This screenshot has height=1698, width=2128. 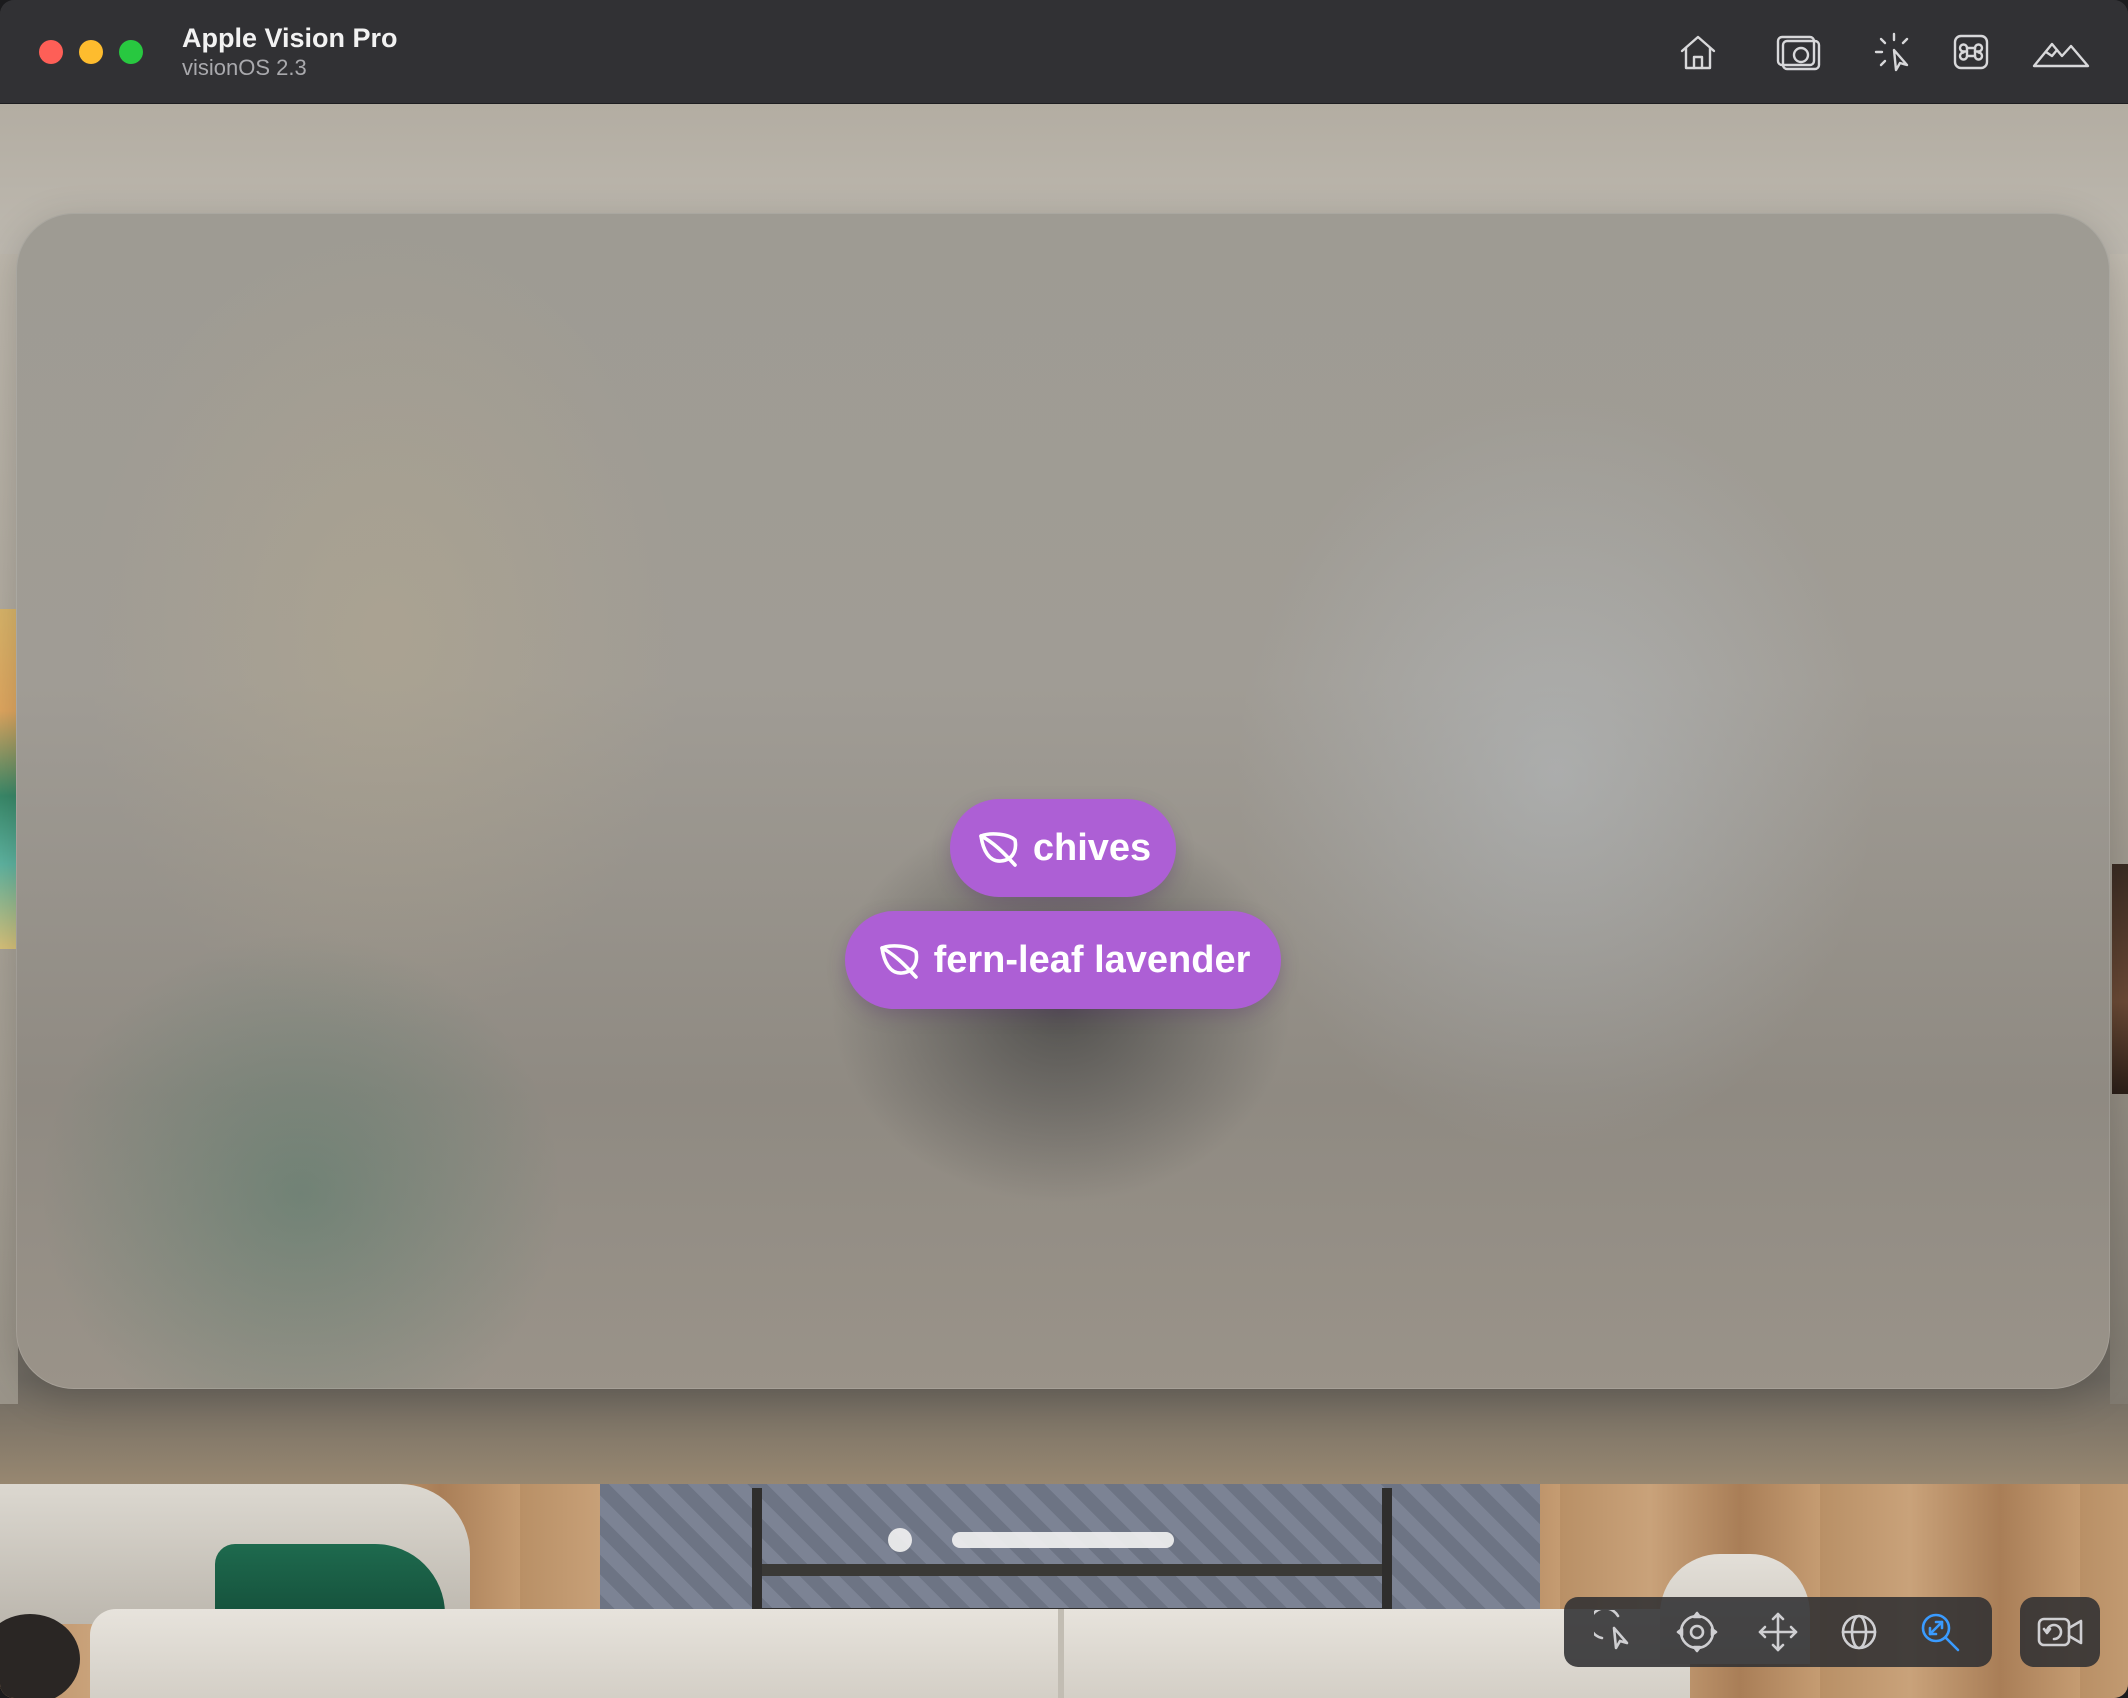 I want to click on pointer-capture-button, so click(x=1894, y=52).